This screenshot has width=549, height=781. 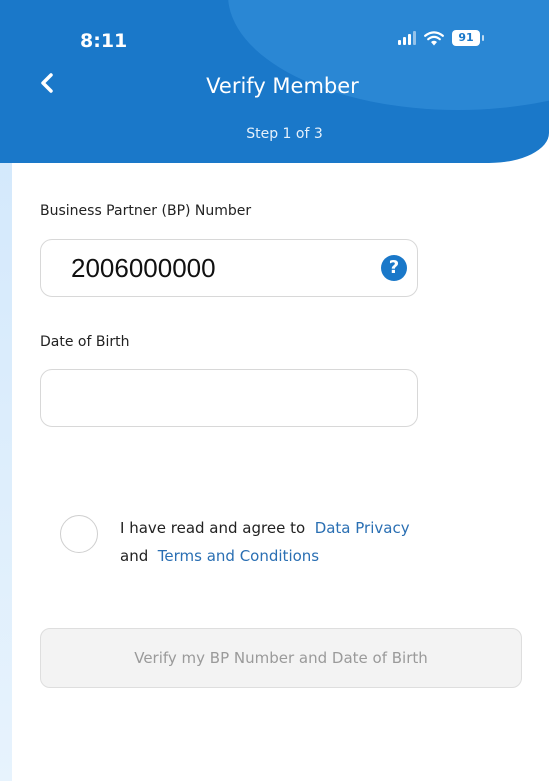 I want to click on status-icons: 91, so click(x=441, y=38).